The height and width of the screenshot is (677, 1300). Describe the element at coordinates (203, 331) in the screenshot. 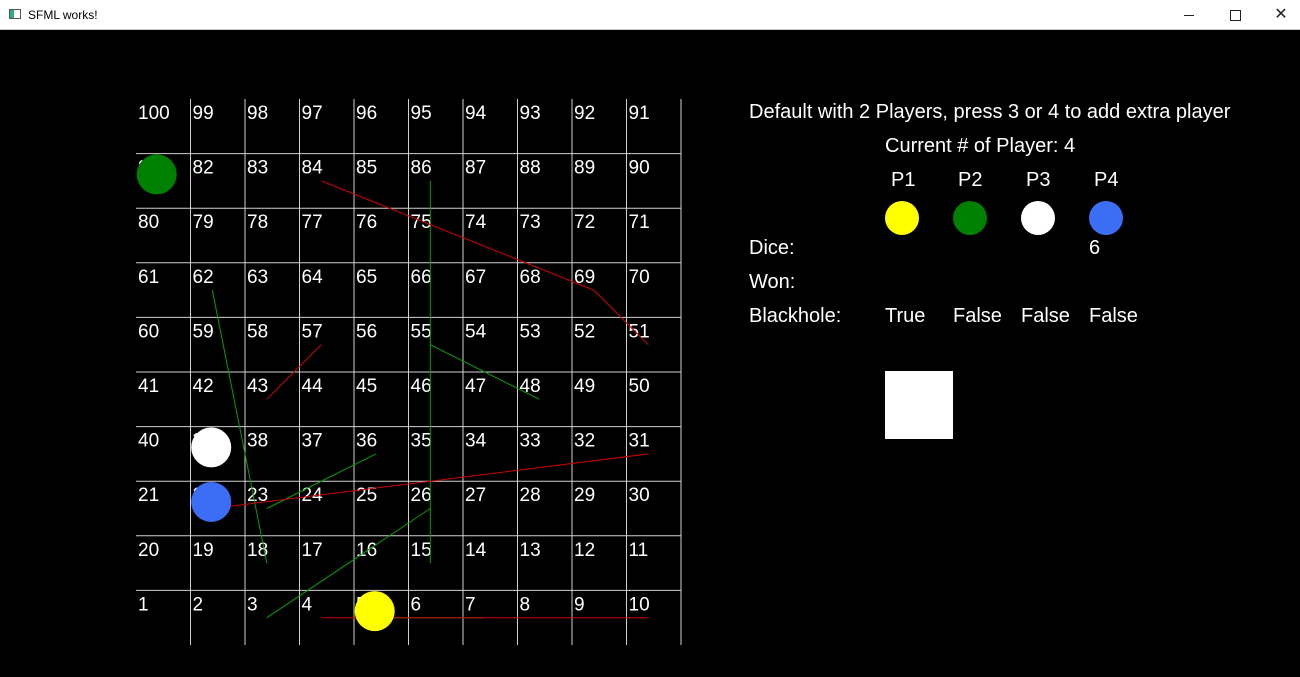

I see `cell-number: 59` at that location.